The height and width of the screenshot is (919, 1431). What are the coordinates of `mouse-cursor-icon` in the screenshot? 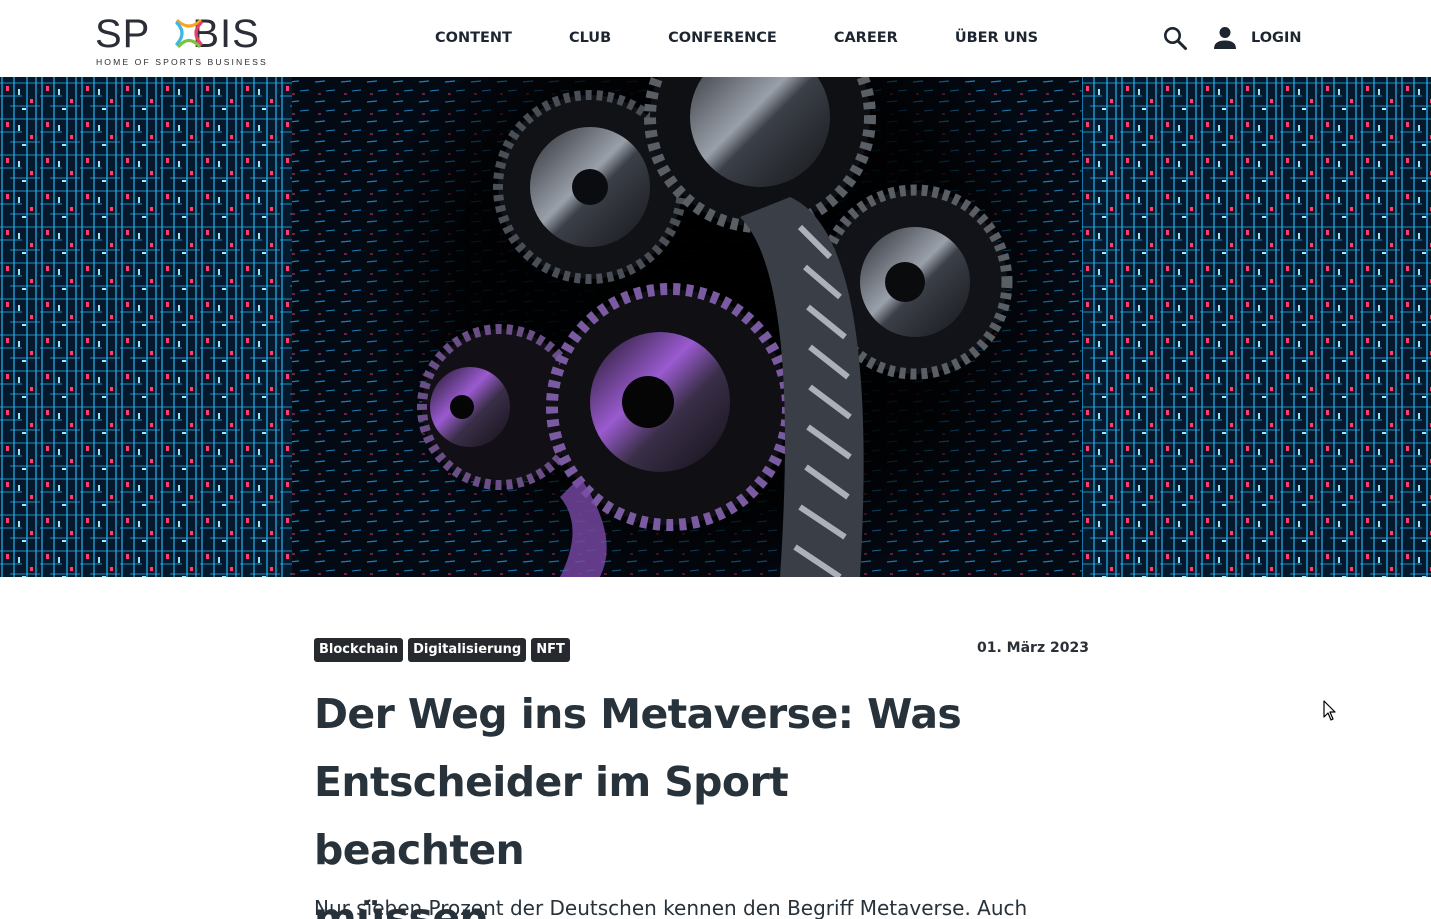 It's located at (1329, 710).